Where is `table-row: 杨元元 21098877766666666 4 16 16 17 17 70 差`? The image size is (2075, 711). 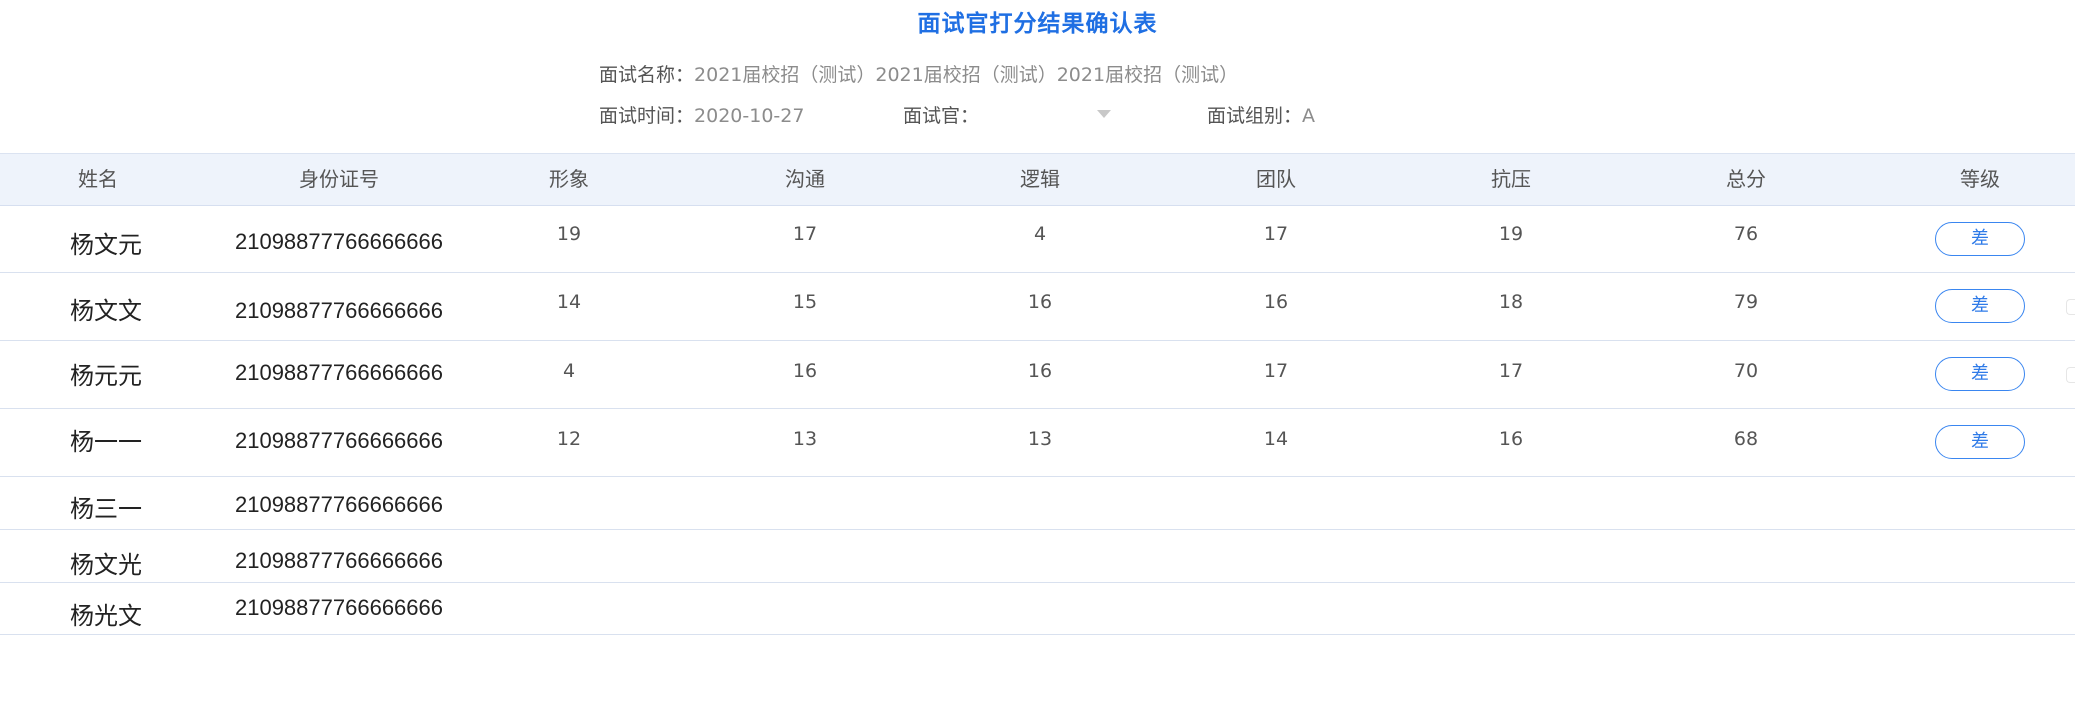
table-row: 杨元元 21098877766666666 4 16 16 17 17 70 差 is located at coordinates (1037, 375).